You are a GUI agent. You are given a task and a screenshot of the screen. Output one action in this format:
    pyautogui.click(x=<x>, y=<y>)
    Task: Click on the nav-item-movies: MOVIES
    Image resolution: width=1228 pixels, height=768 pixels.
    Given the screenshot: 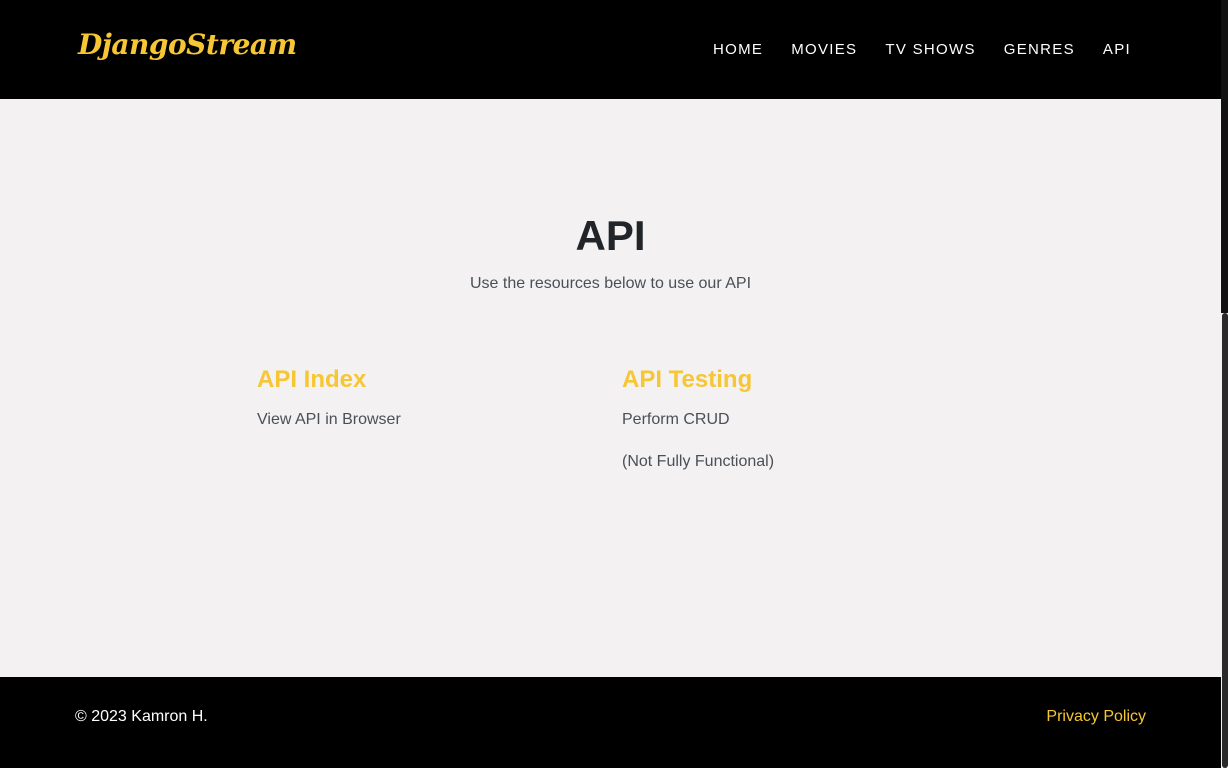 What is the action you would take?
    pyautogui.click(x=824, y=49)
    